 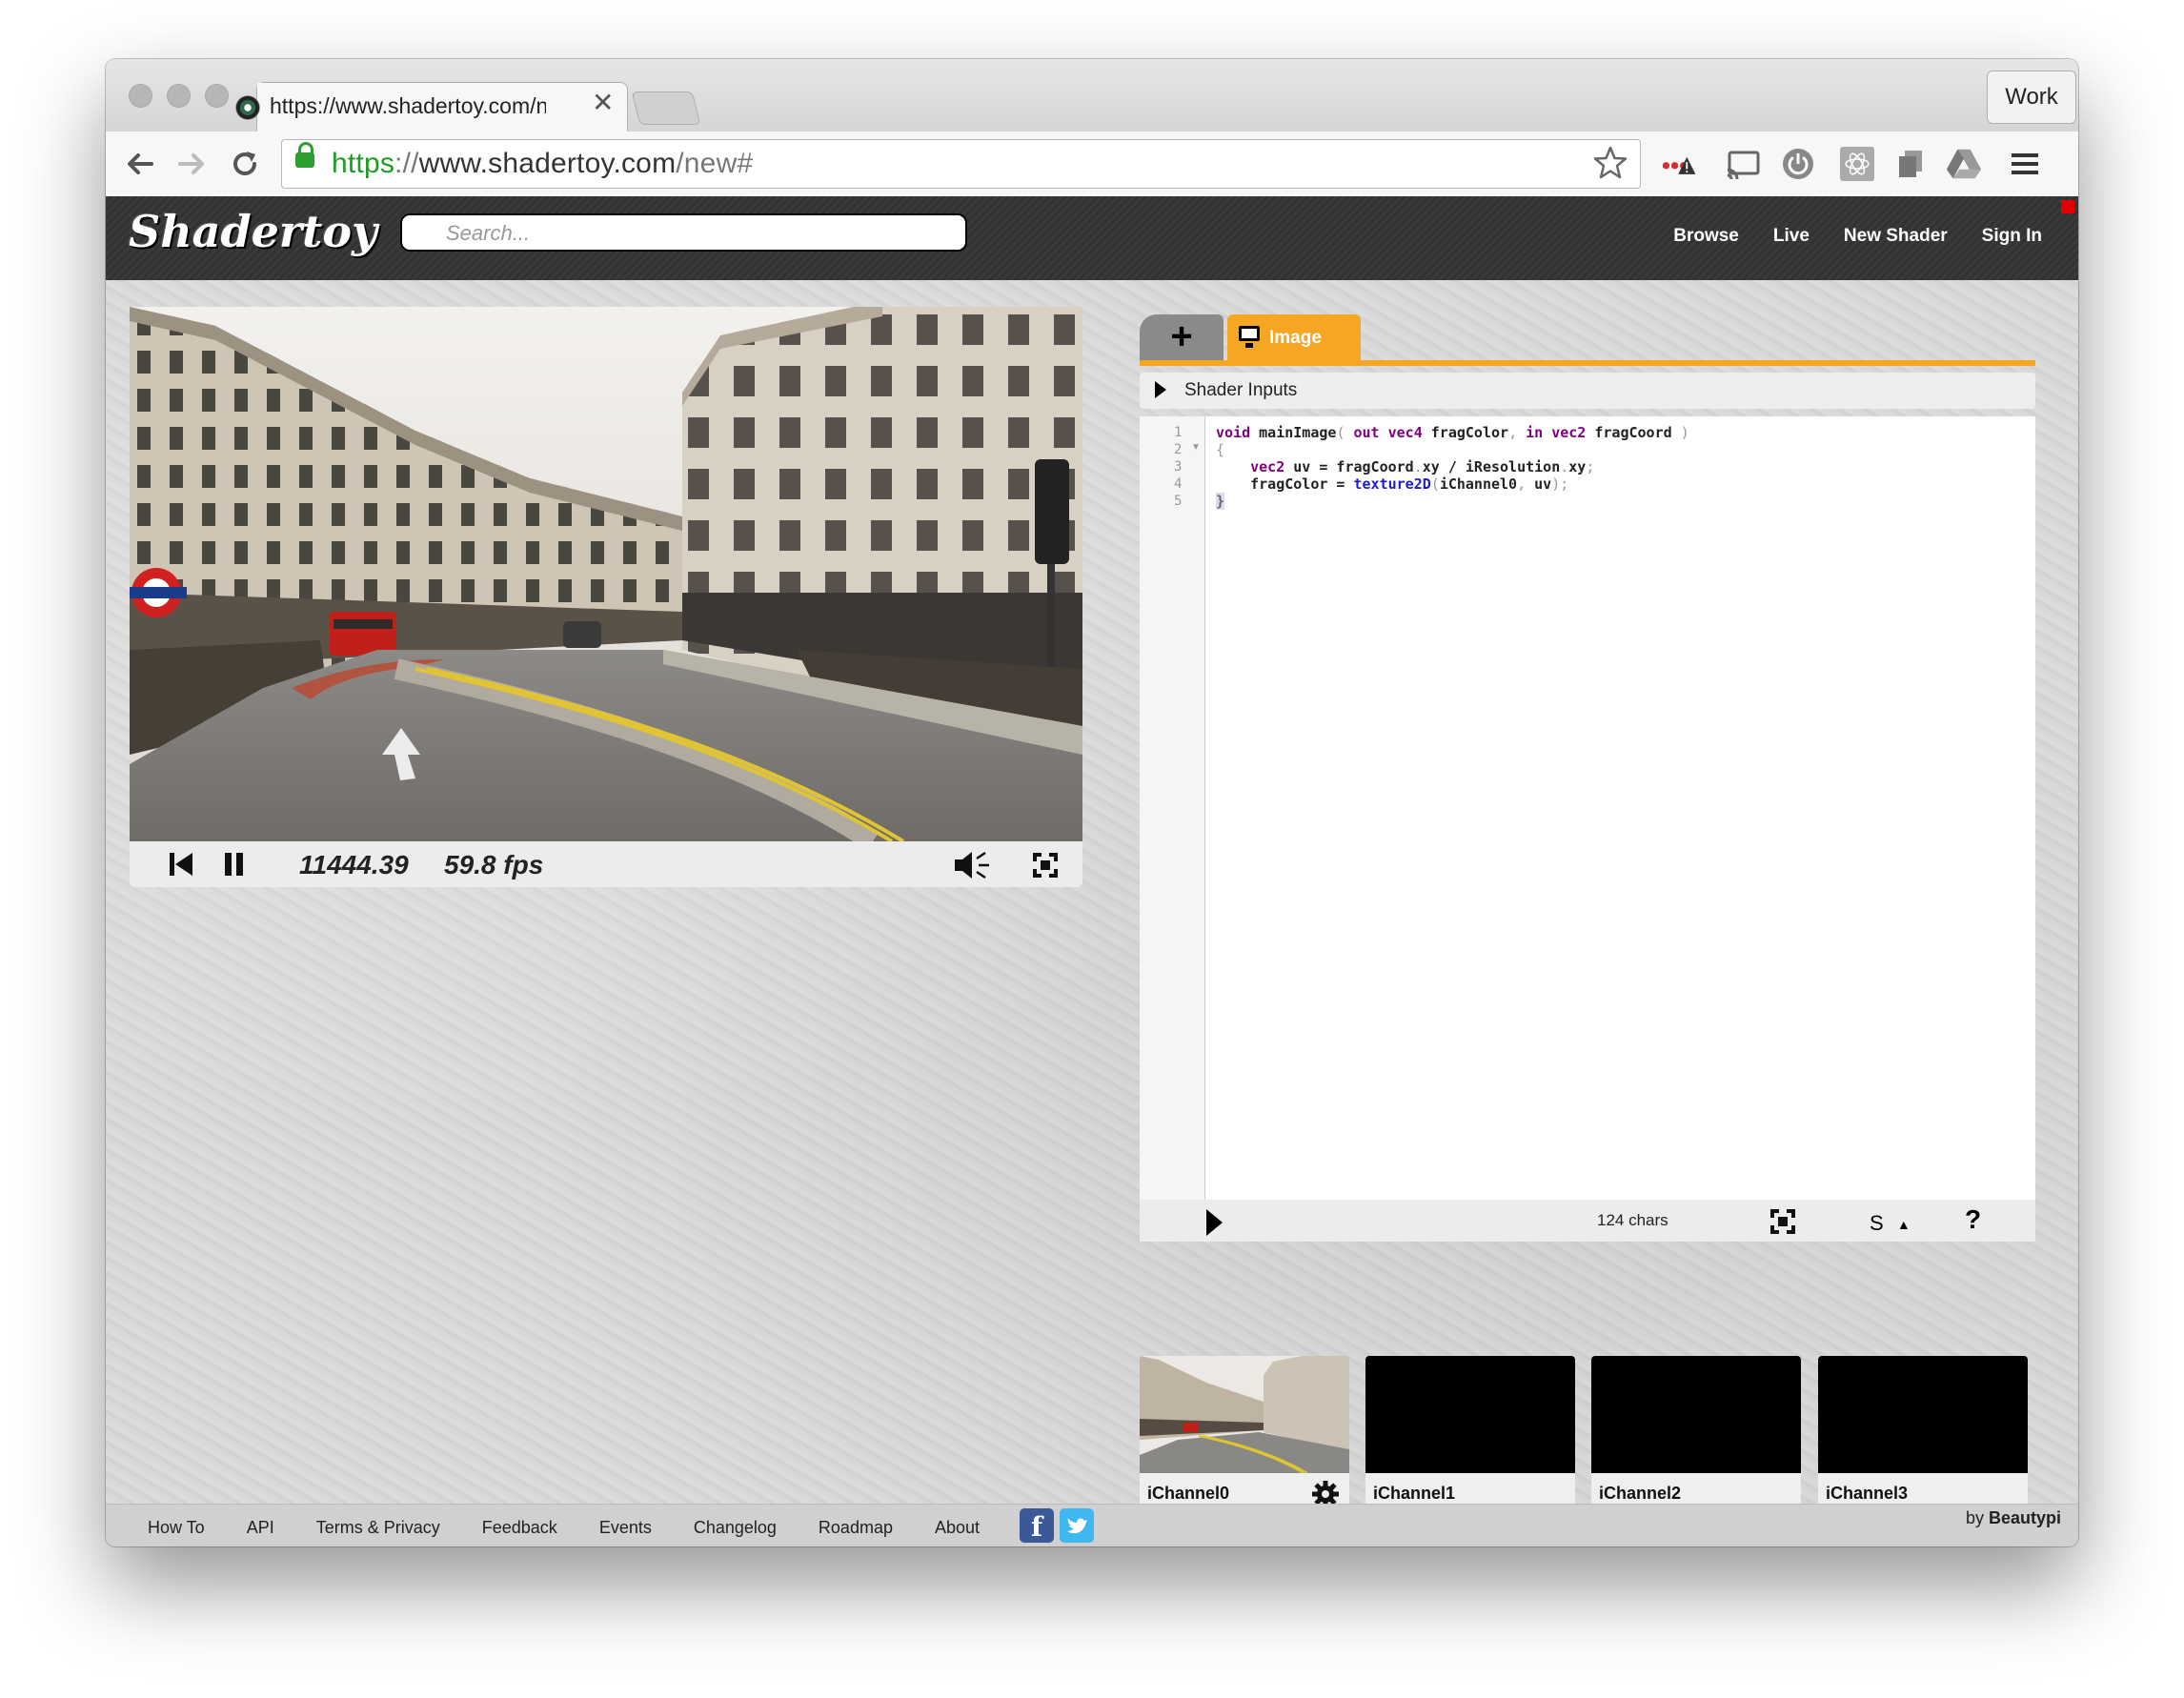 I want to click on shader-player: 11444.39 59.8 fps, so click(x=606, y=598).